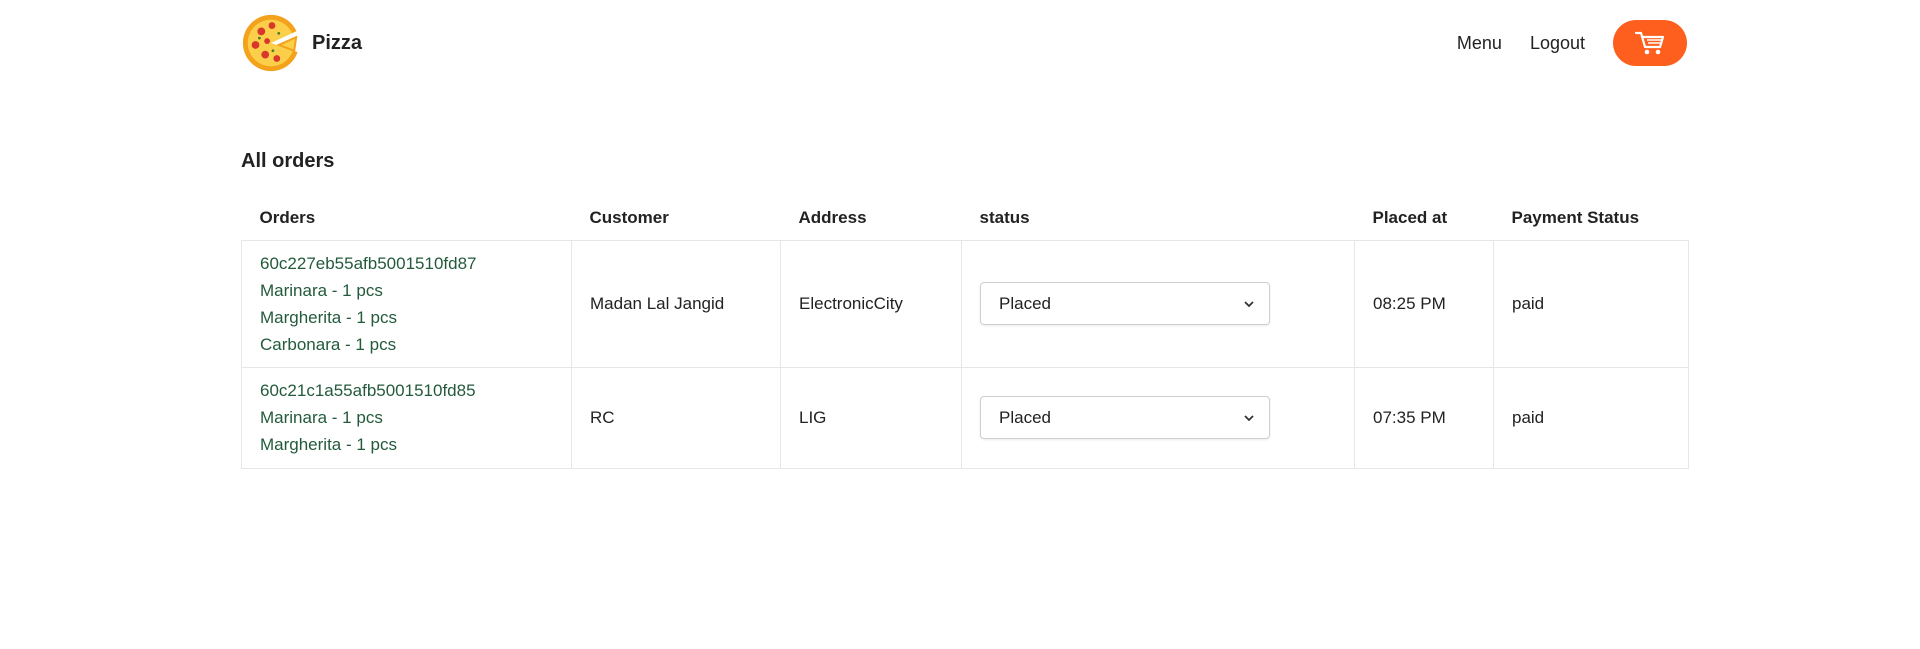 Image resolution: width=1920 pixels, height=649 pixels. Describe the element at coordinates (1424, 220) in the screenshot. I see `header-placed-at: Placed at` at that location.